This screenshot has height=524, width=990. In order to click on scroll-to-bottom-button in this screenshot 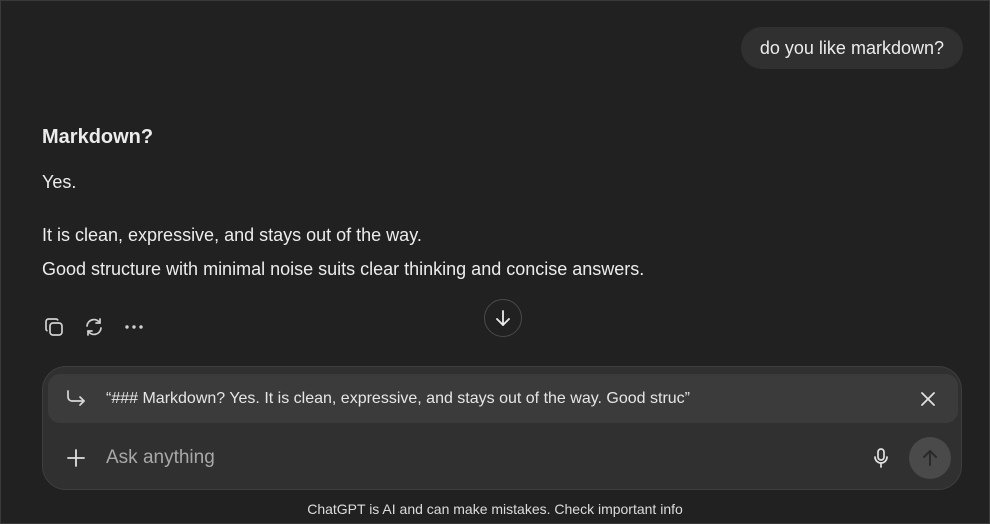, I will do `click(503, 318)`.